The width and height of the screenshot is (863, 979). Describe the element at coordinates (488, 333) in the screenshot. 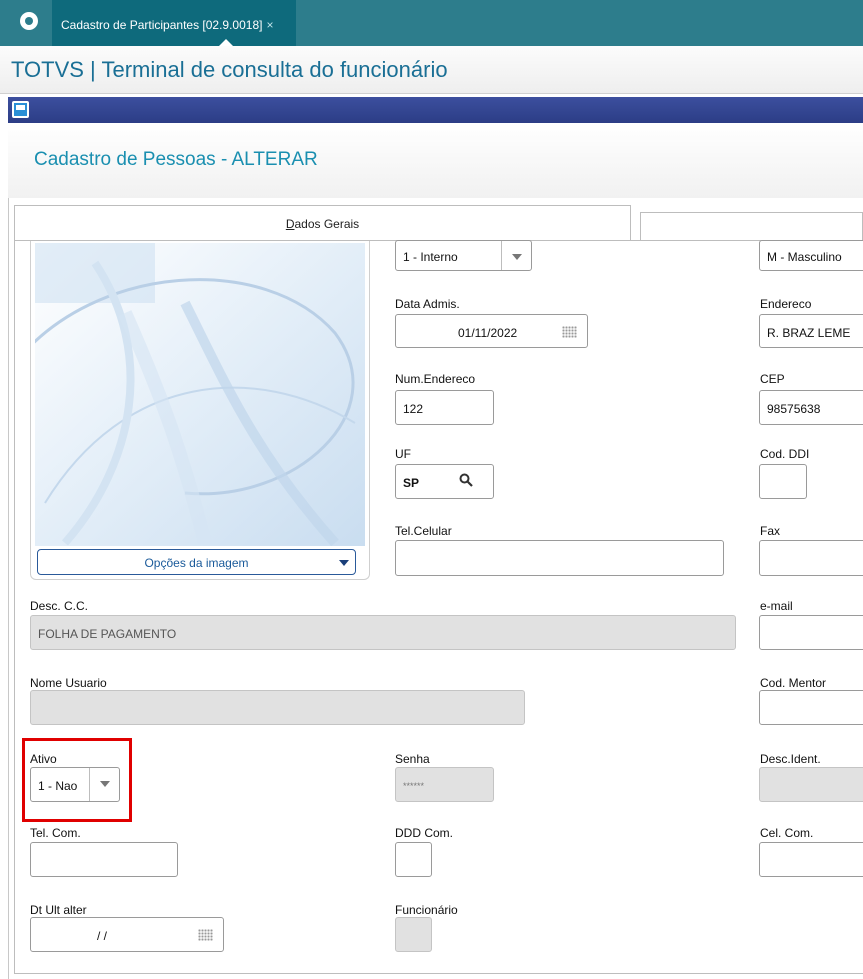

I see `data-admis-value: 01/11/2022` at that location.